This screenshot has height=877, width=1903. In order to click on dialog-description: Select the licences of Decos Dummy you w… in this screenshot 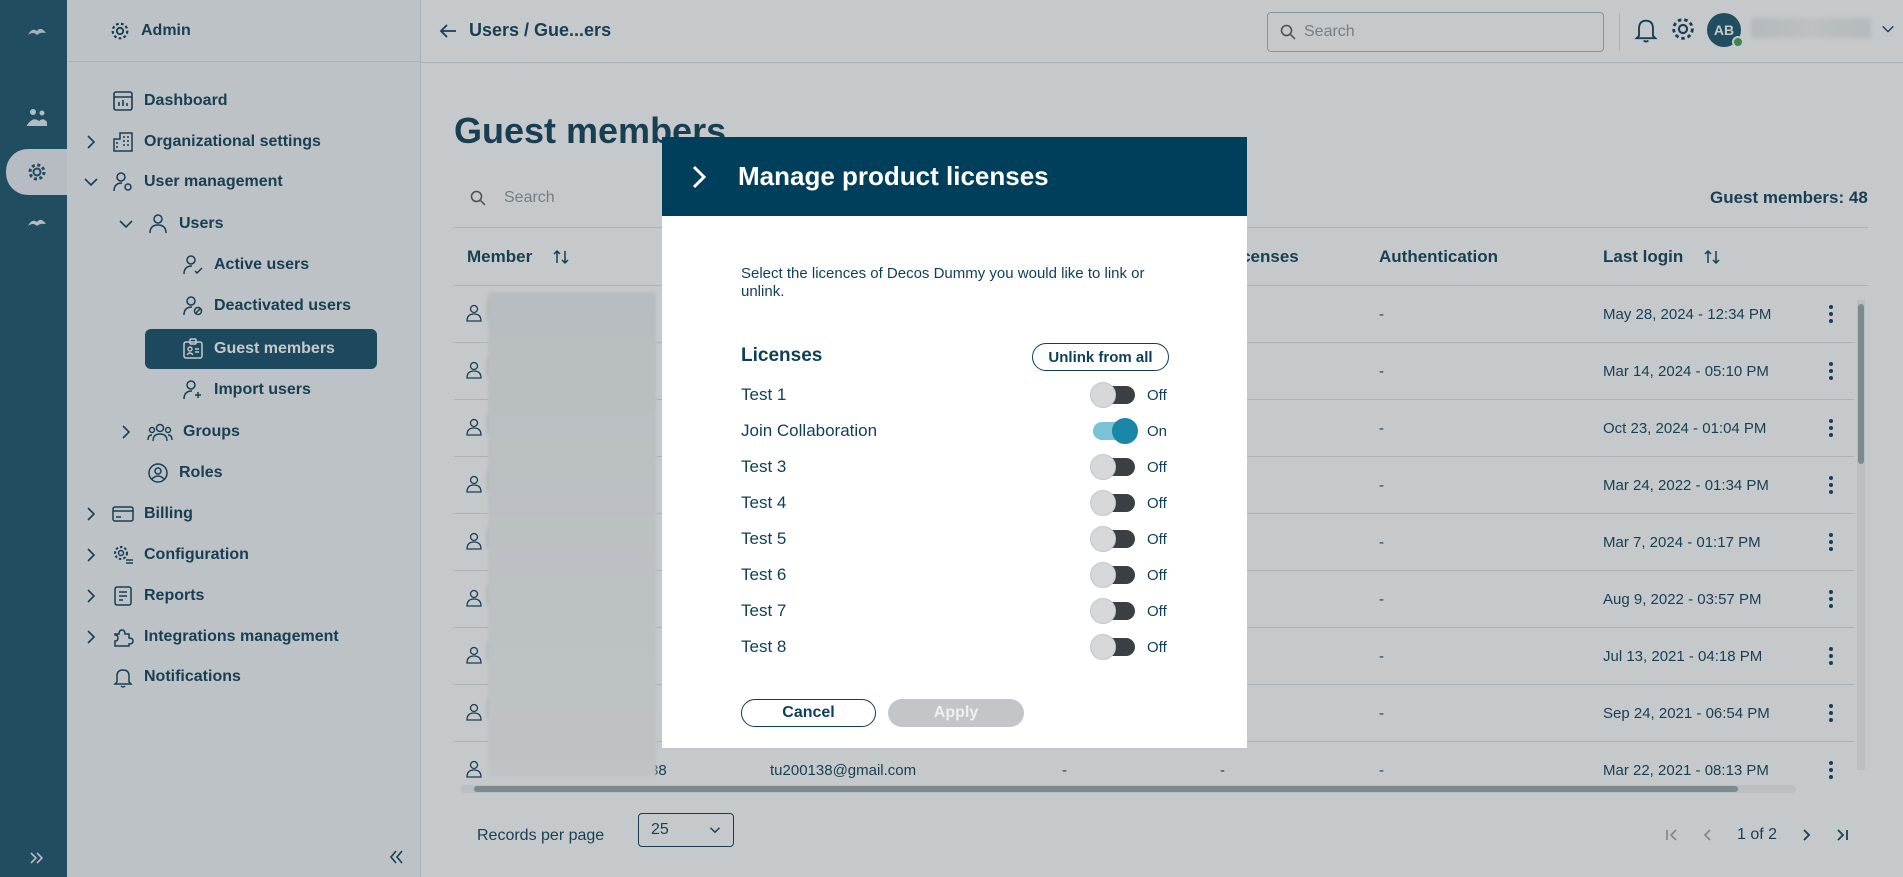, I will do `click(943, 282)`.